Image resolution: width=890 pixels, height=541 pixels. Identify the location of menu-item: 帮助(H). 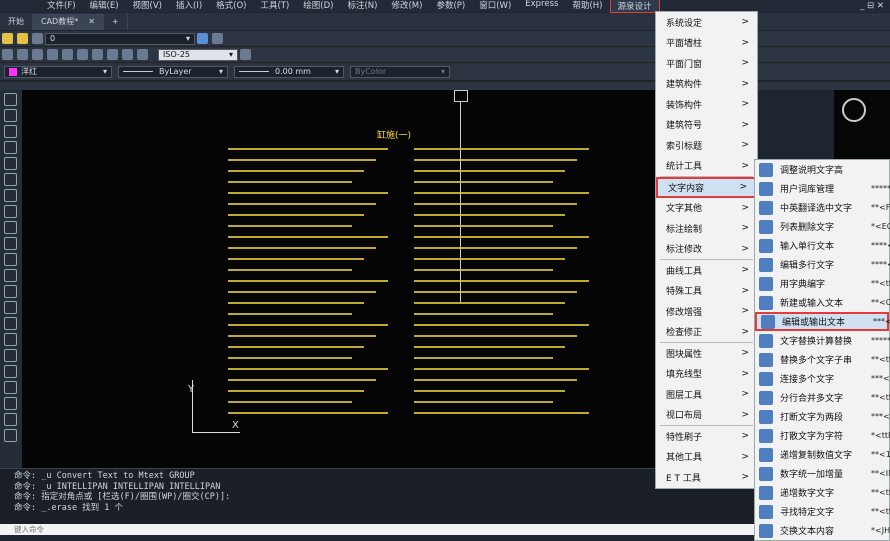
(587, 6).